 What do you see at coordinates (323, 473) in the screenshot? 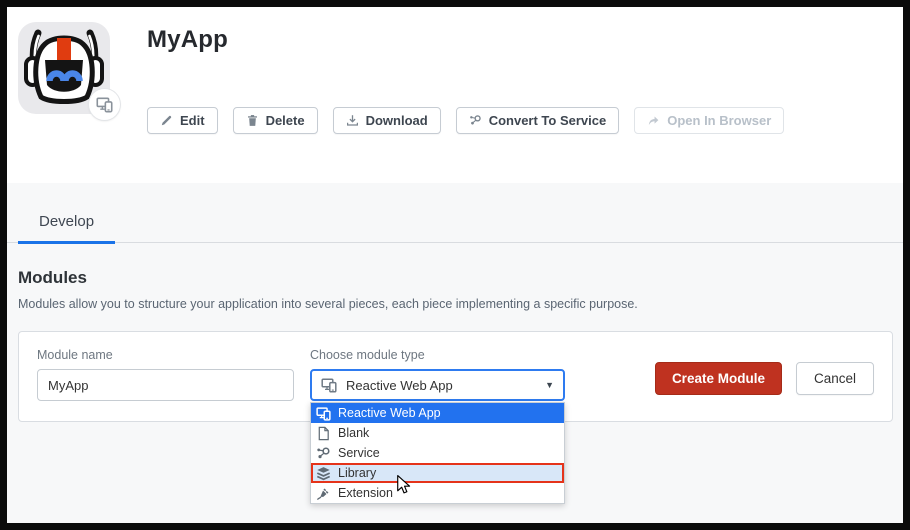
I see `library-layers-icon` at bounding box center [323, 473].